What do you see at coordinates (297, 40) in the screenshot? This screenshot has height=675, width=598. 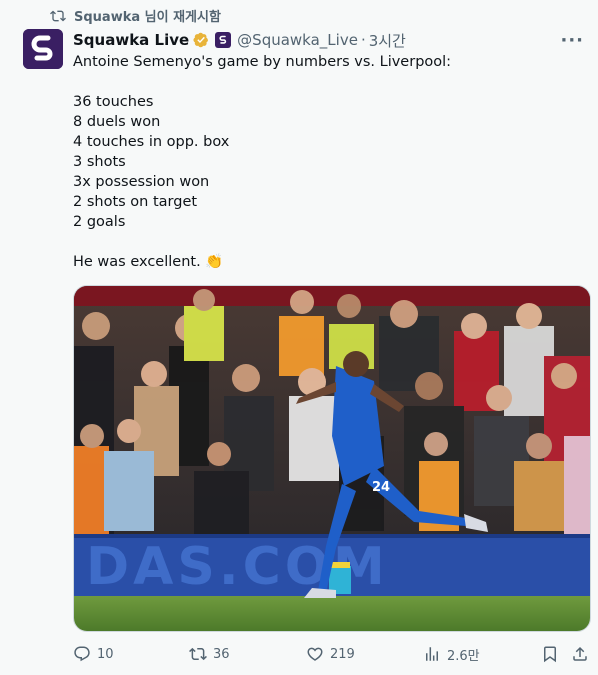 I see `author-handle: @Squawka_Live` at bounding box center [297, 40].